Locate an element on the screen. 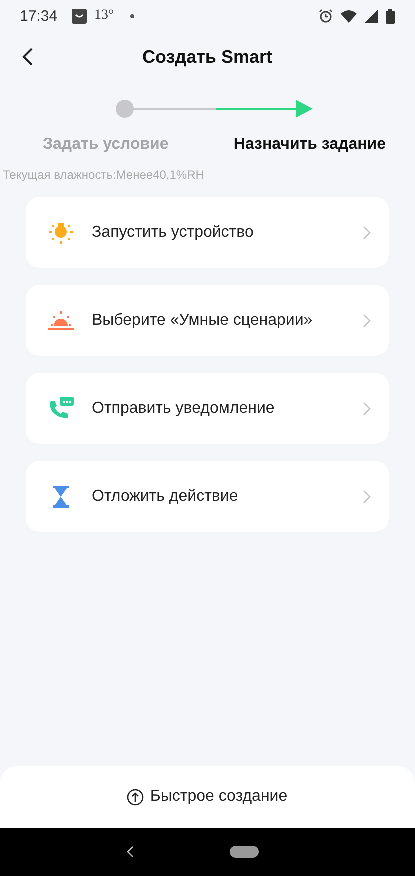 This screenshot has width=415, height=876. alarm-icon is located at coordinates (326, 16).